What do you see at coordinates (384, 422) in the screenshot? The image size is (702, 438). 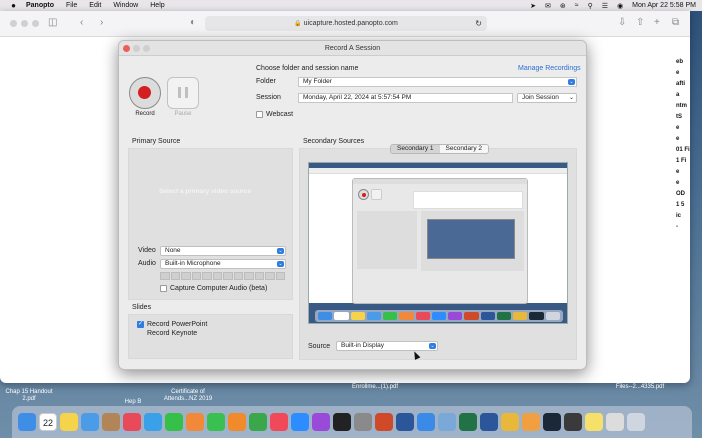 I see `powerpoint-icon` at bounding box center [384, 422].